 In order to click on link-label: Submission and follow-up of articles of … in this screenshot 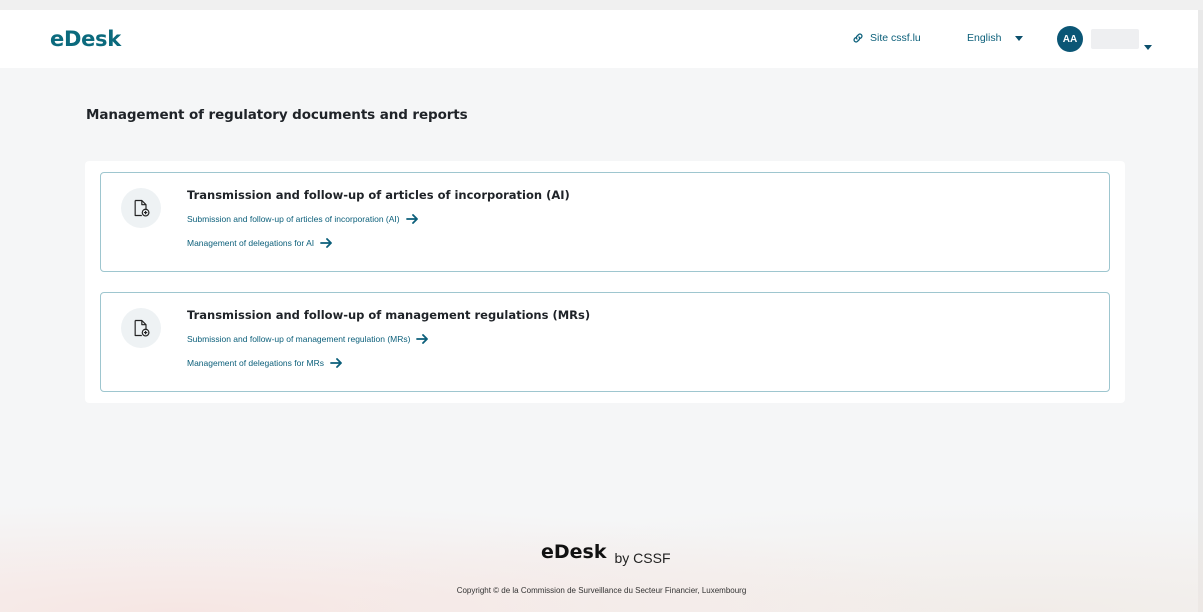, I will do `click(293, 219)`.